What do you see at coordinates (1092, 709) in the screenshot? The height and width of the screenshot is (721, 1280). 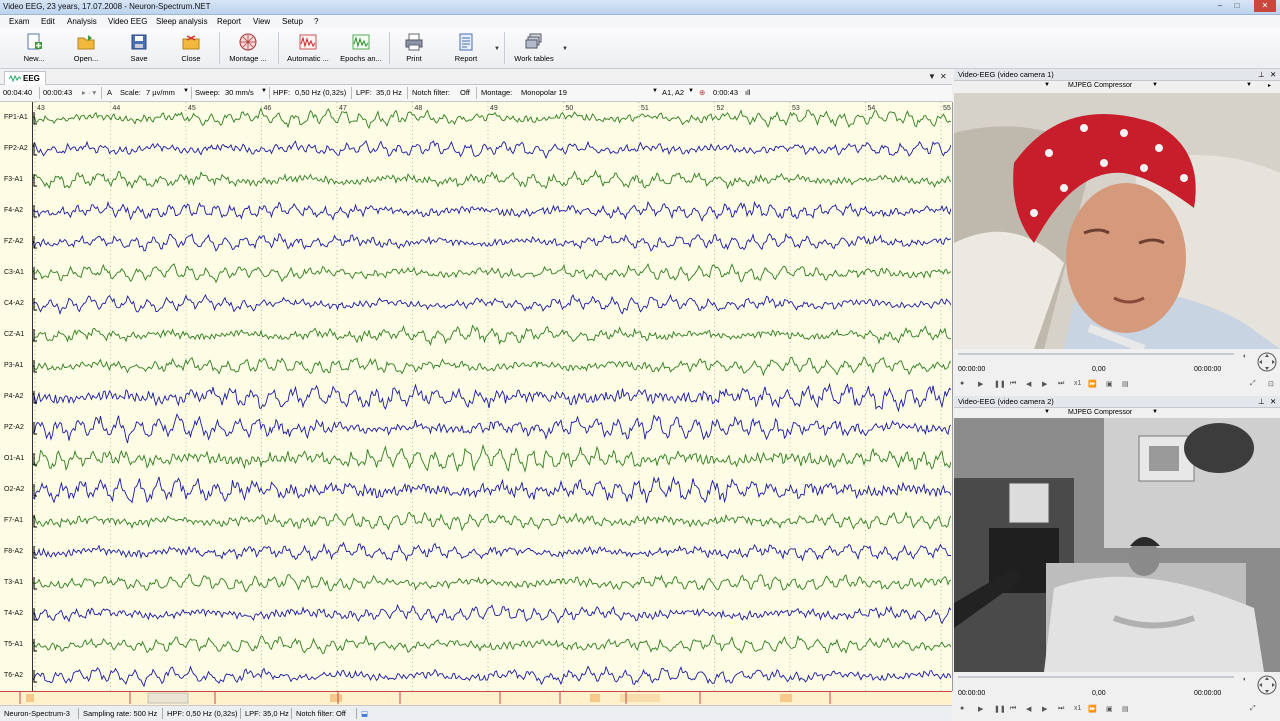 I see `video-2-fast-forward-icon: ⏩` at bounding box center [1092, 709].